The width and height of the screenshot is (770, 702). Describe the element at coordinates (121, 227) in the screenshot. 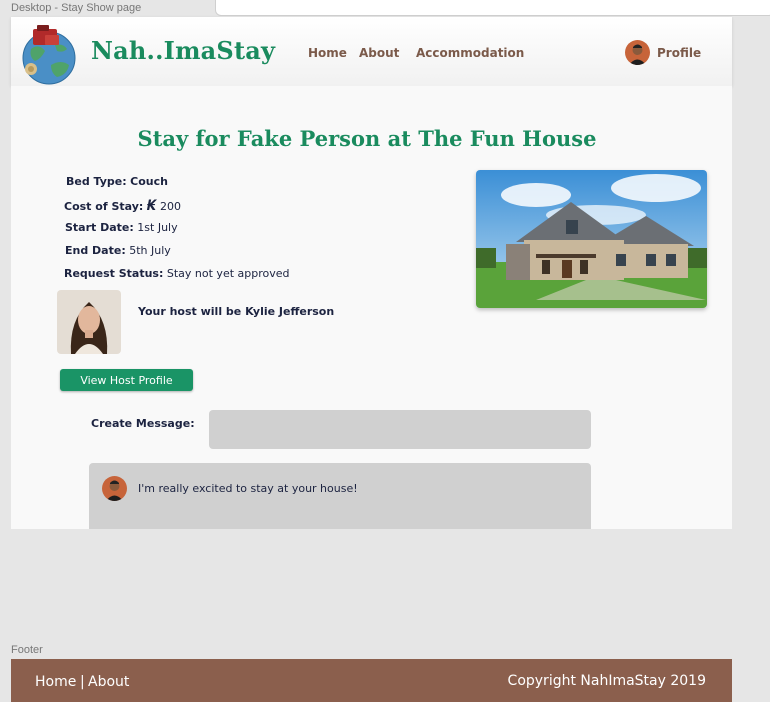

I see `start-date: Start Date: 1st July` at that location.